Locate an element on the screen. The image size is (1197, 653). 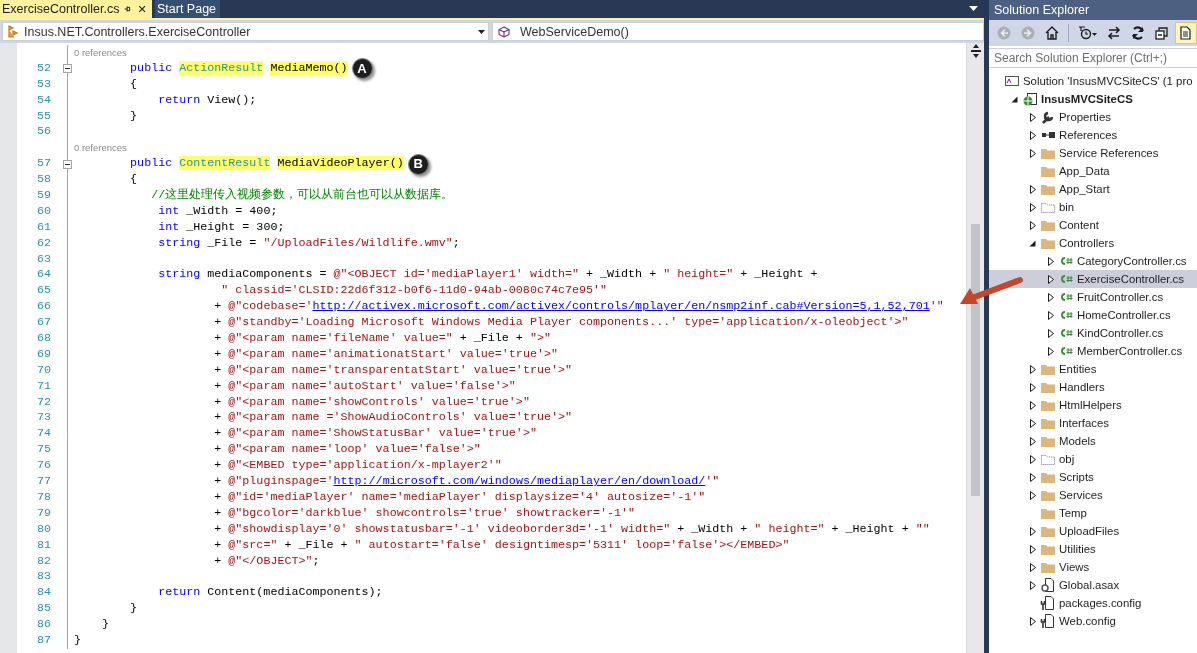
code-line: + @"codebase='http://activex.microsoft.com/activex/controls/mplayer/en/nsmp2inf.cab#Version=5,1,52,701'" is located at coordinates (578, 307).